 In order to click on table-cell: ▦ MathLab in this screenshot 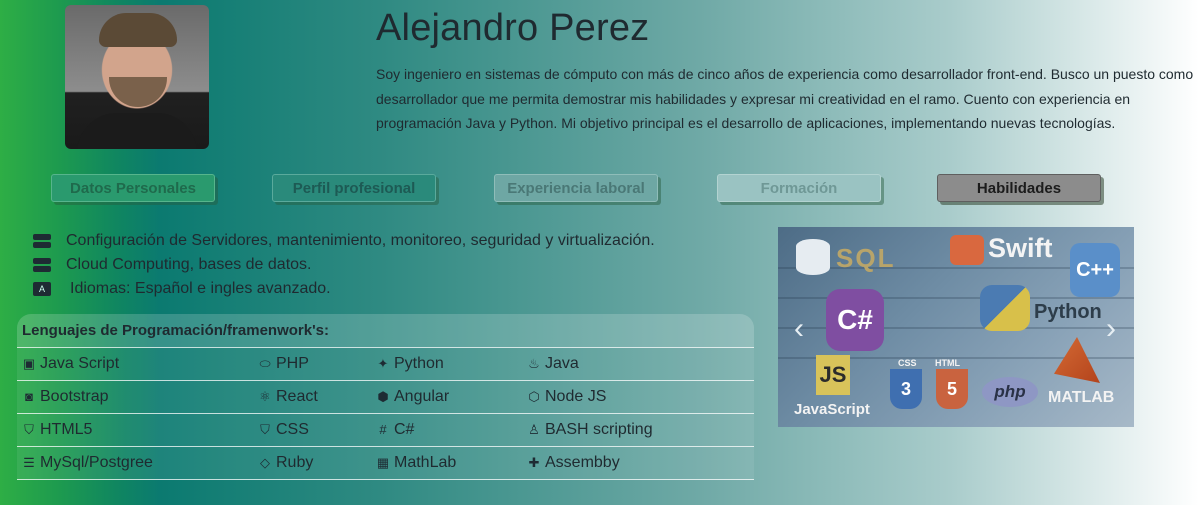, I will do `click(415, 463)`.